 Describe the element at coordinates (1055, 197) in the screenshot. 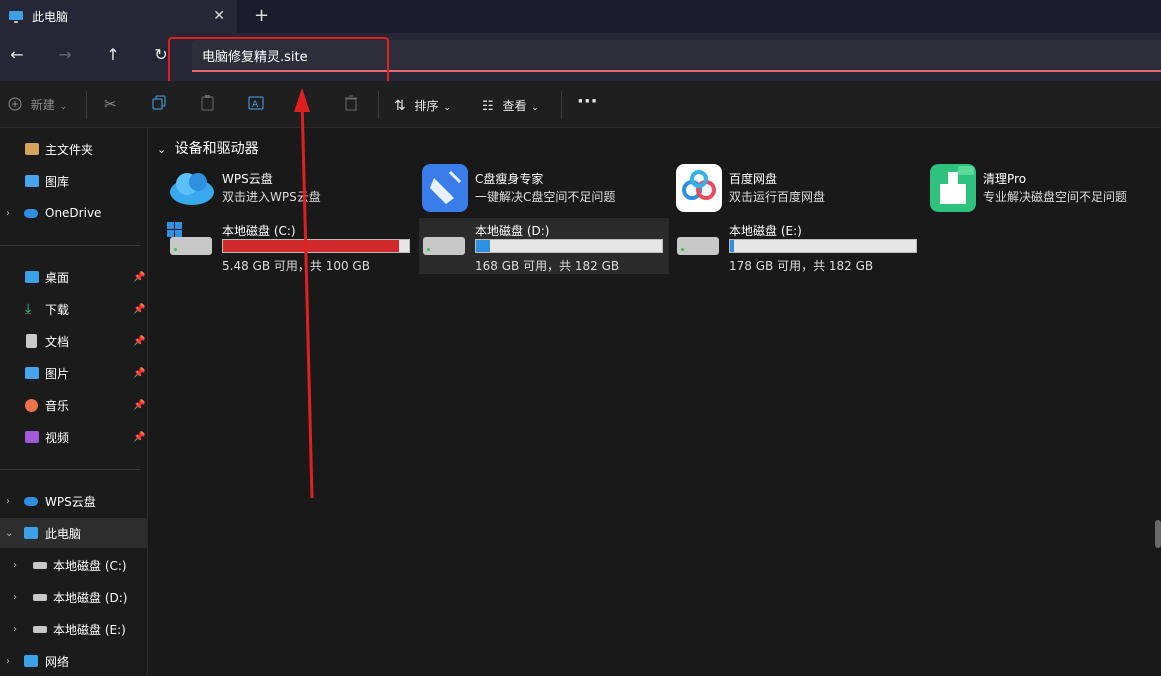

I see `app-description: 专业解决磁盘空间不足问题` at that location.